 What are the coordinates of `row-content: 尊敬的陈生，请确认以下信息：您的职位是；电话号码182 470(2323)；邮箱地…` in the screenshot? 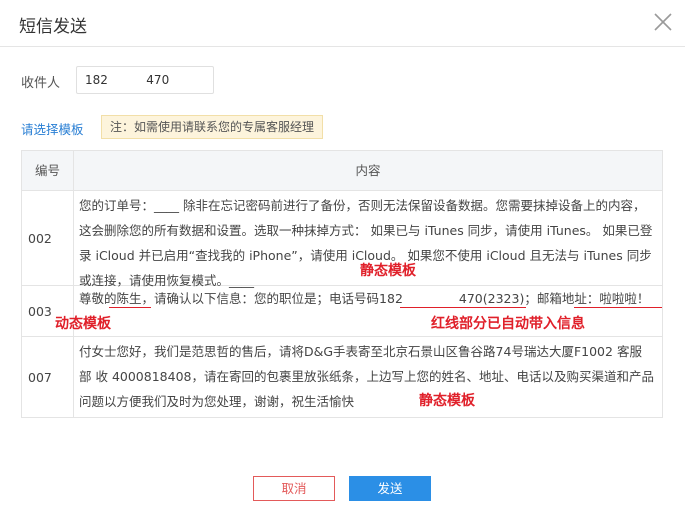 It's located at (358, 309).